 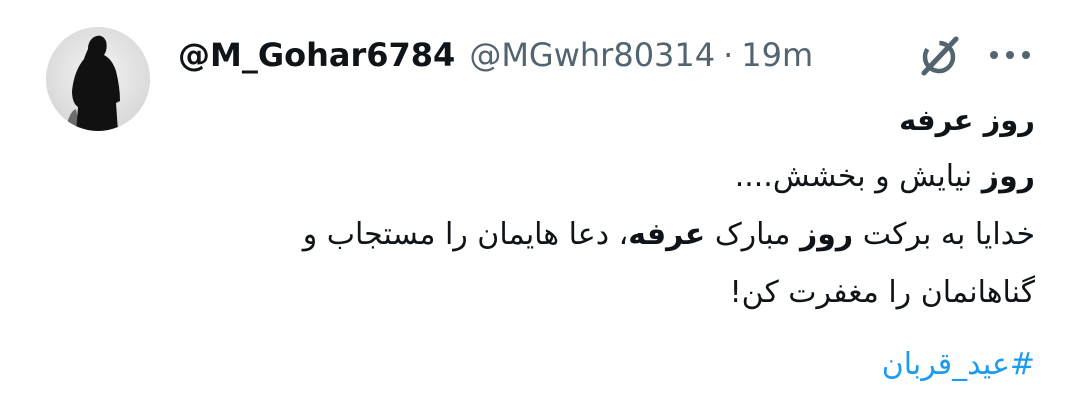 What do you see at coordinates (752, 234) in the screenshot?
I see `line-2-part-b: مبارک` at bounding box center [752, 234].